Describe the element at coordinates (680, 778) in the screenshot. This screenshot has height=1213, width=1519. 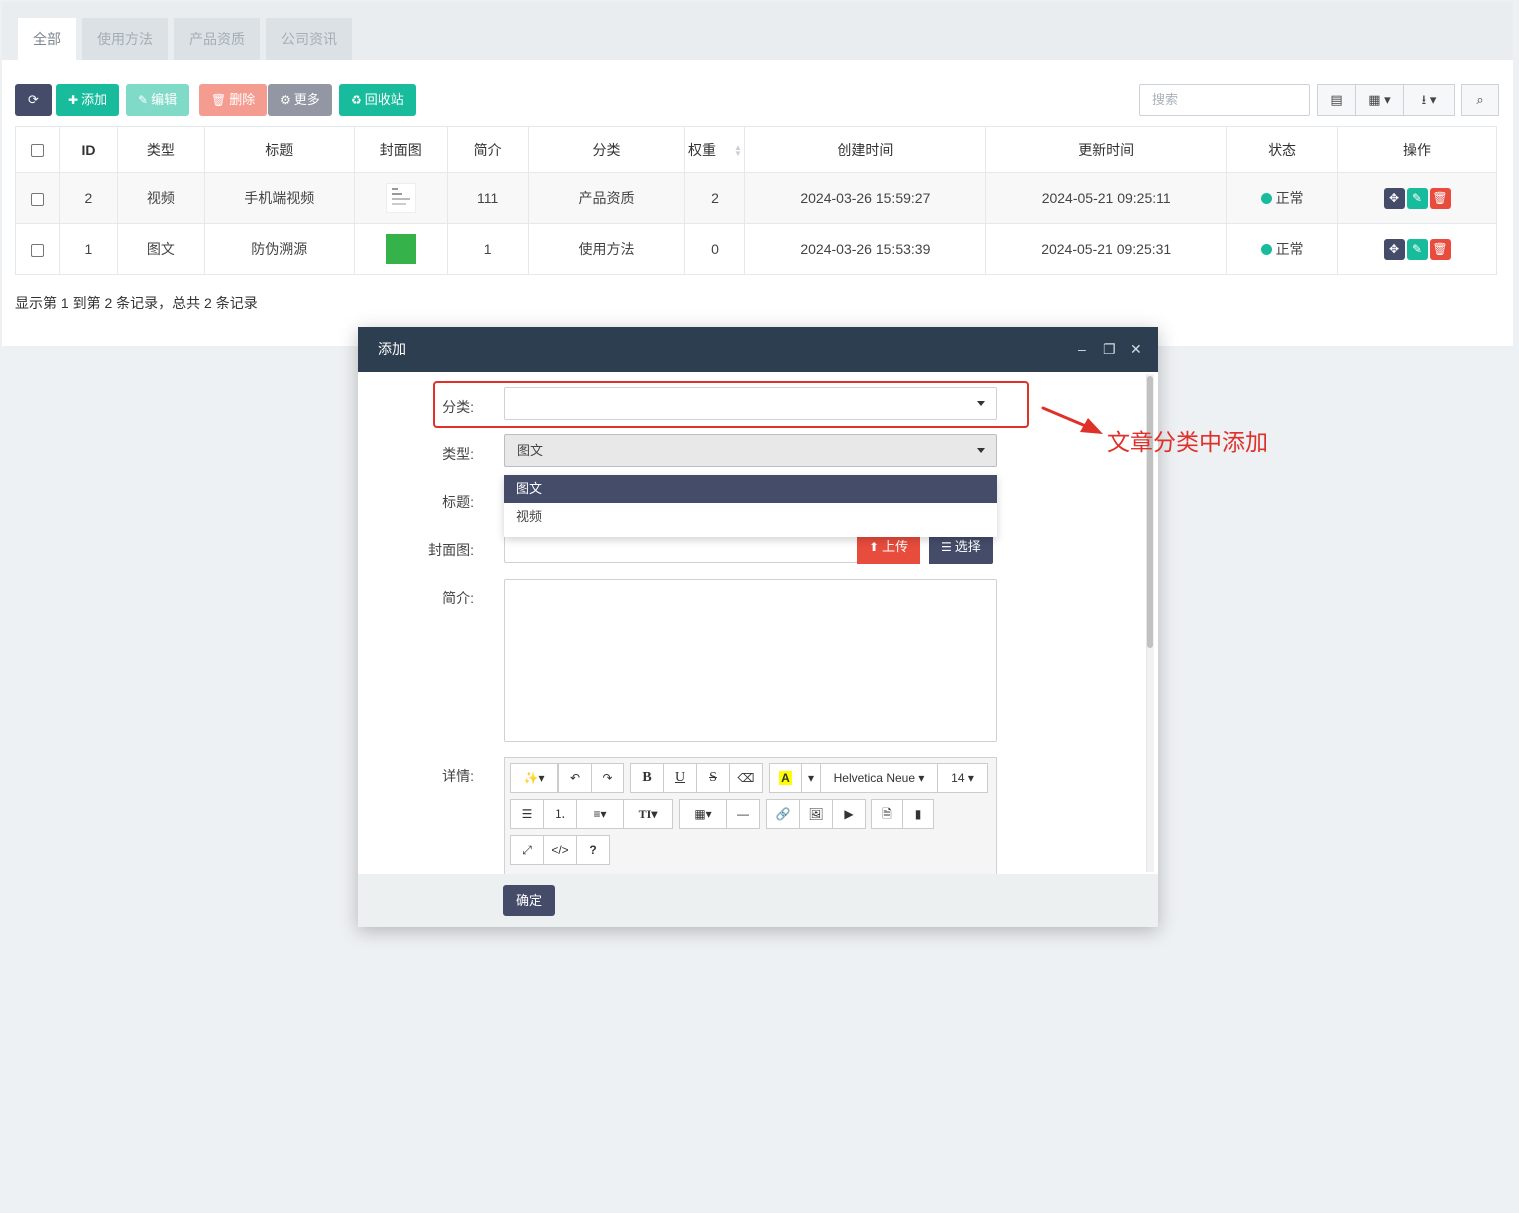
I see `underline-button: U` at that location.